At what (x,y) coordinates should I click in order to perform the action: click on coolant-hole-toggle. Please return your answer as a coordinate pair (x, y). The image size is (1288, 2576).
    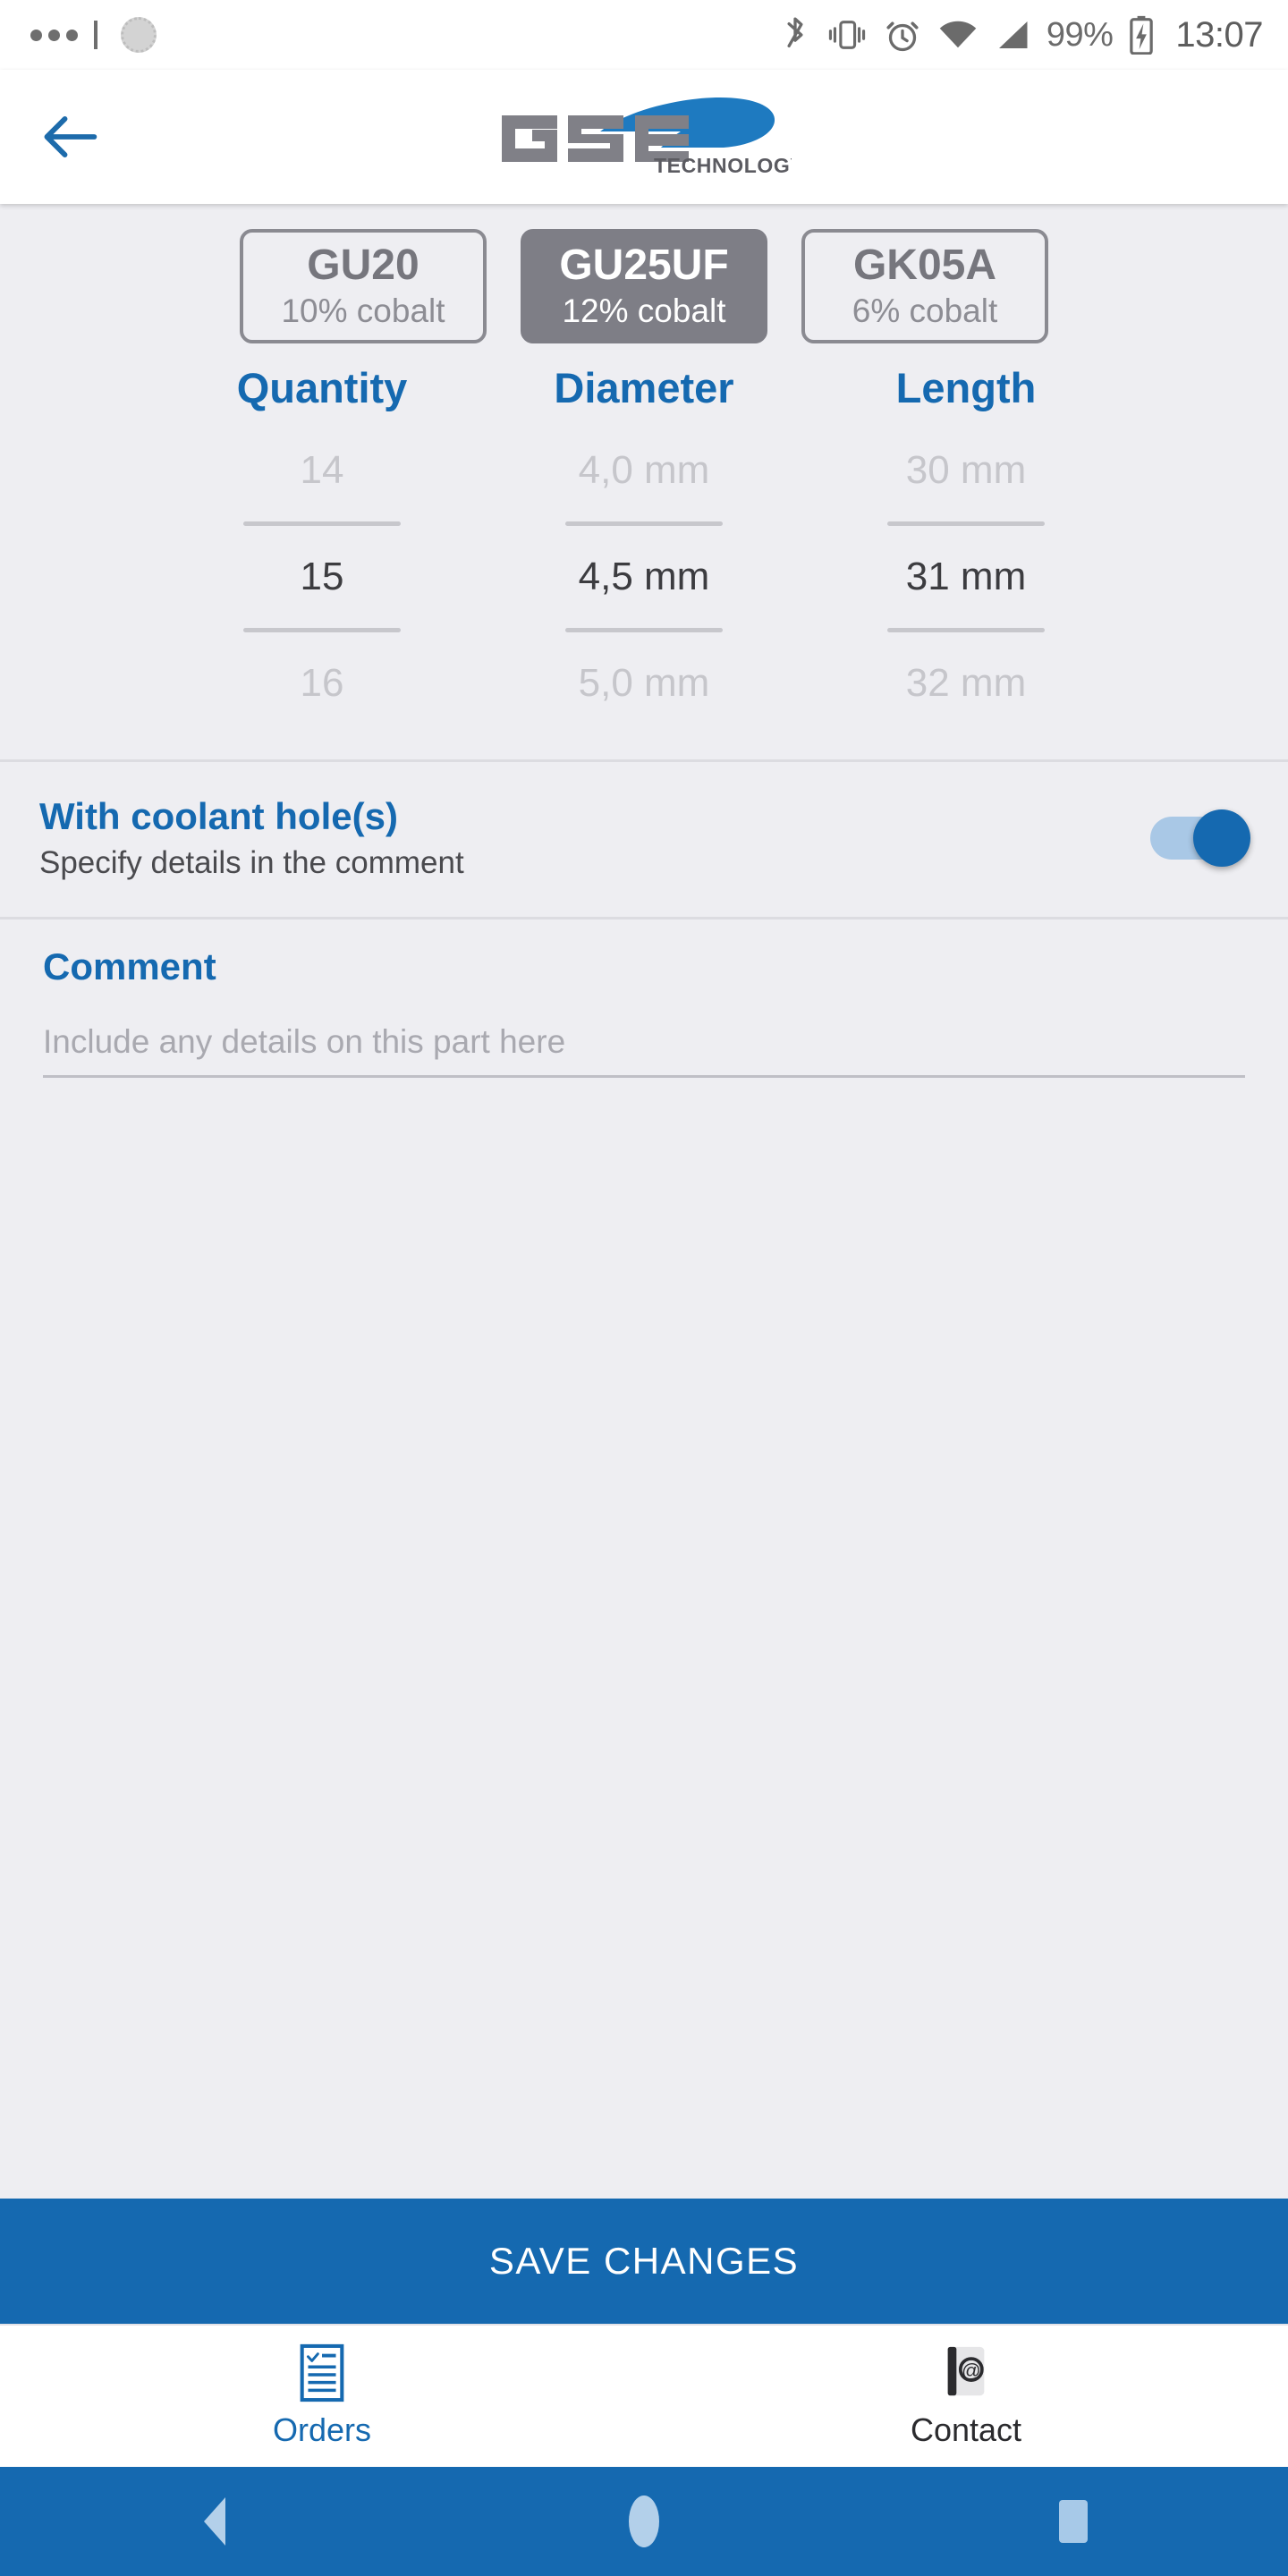
    Looking at the image, I should click on (1200, 838).